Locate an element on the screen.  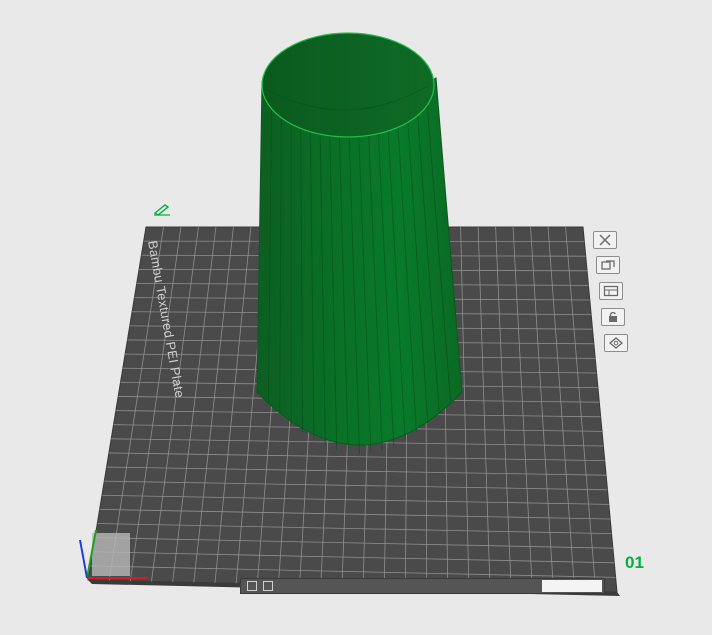
plate-corner-marker is located at coordinates (111, 554).